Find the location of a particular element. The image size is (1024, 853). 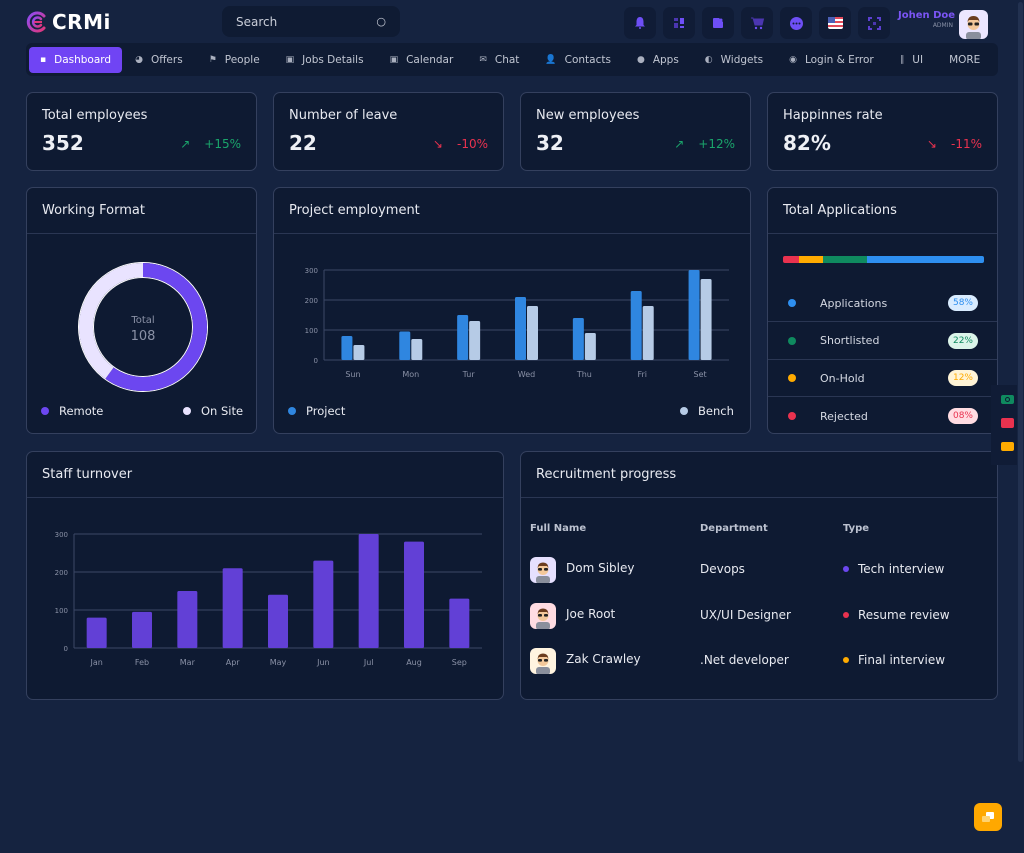

bar-bench-thu is located at coordinates (590, 346).